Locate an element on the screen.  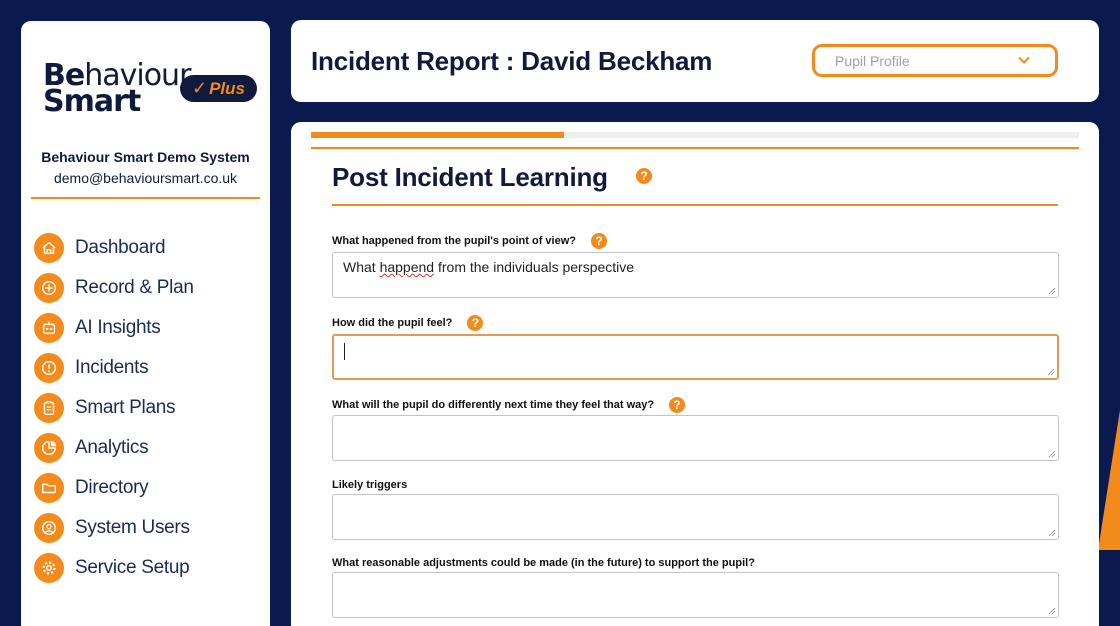
sidebar-item-ai-insights: AI Insights is located at coordinates (144, 328).